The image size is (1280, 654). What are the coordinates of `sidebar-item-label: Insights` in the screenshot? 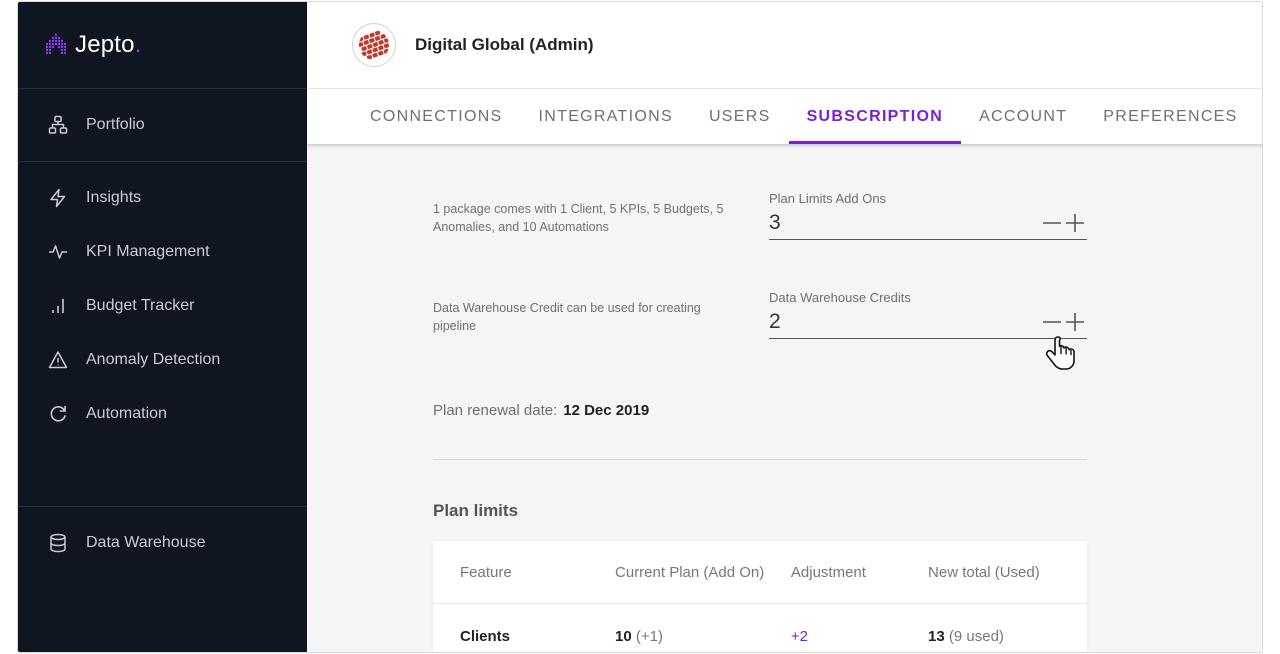 It's located at (114, 197).